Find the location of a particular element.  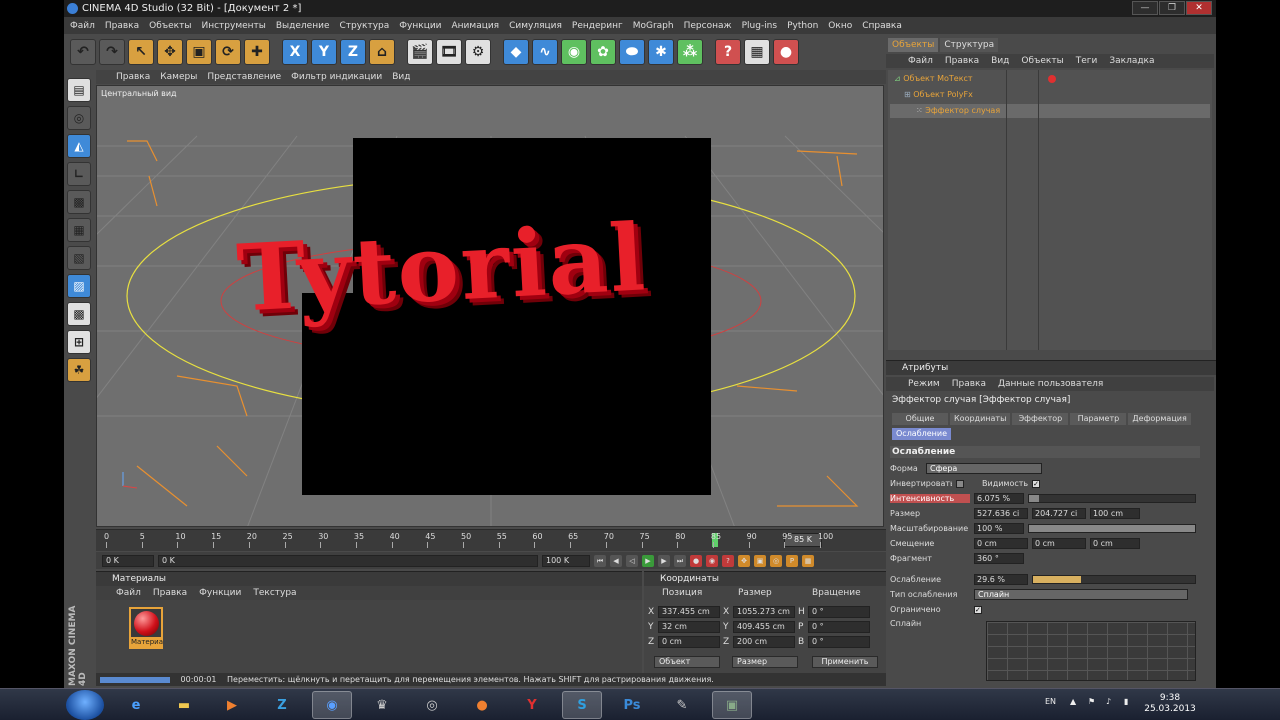

menu-item-3: Инструменты is located at coordinates (233, 26).